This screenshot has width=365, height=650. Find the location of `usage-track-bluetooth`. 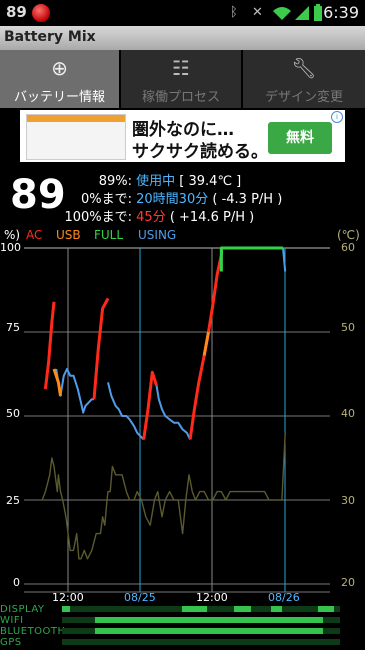

usage-track-bluetooth is located at coordinates (201, 631).